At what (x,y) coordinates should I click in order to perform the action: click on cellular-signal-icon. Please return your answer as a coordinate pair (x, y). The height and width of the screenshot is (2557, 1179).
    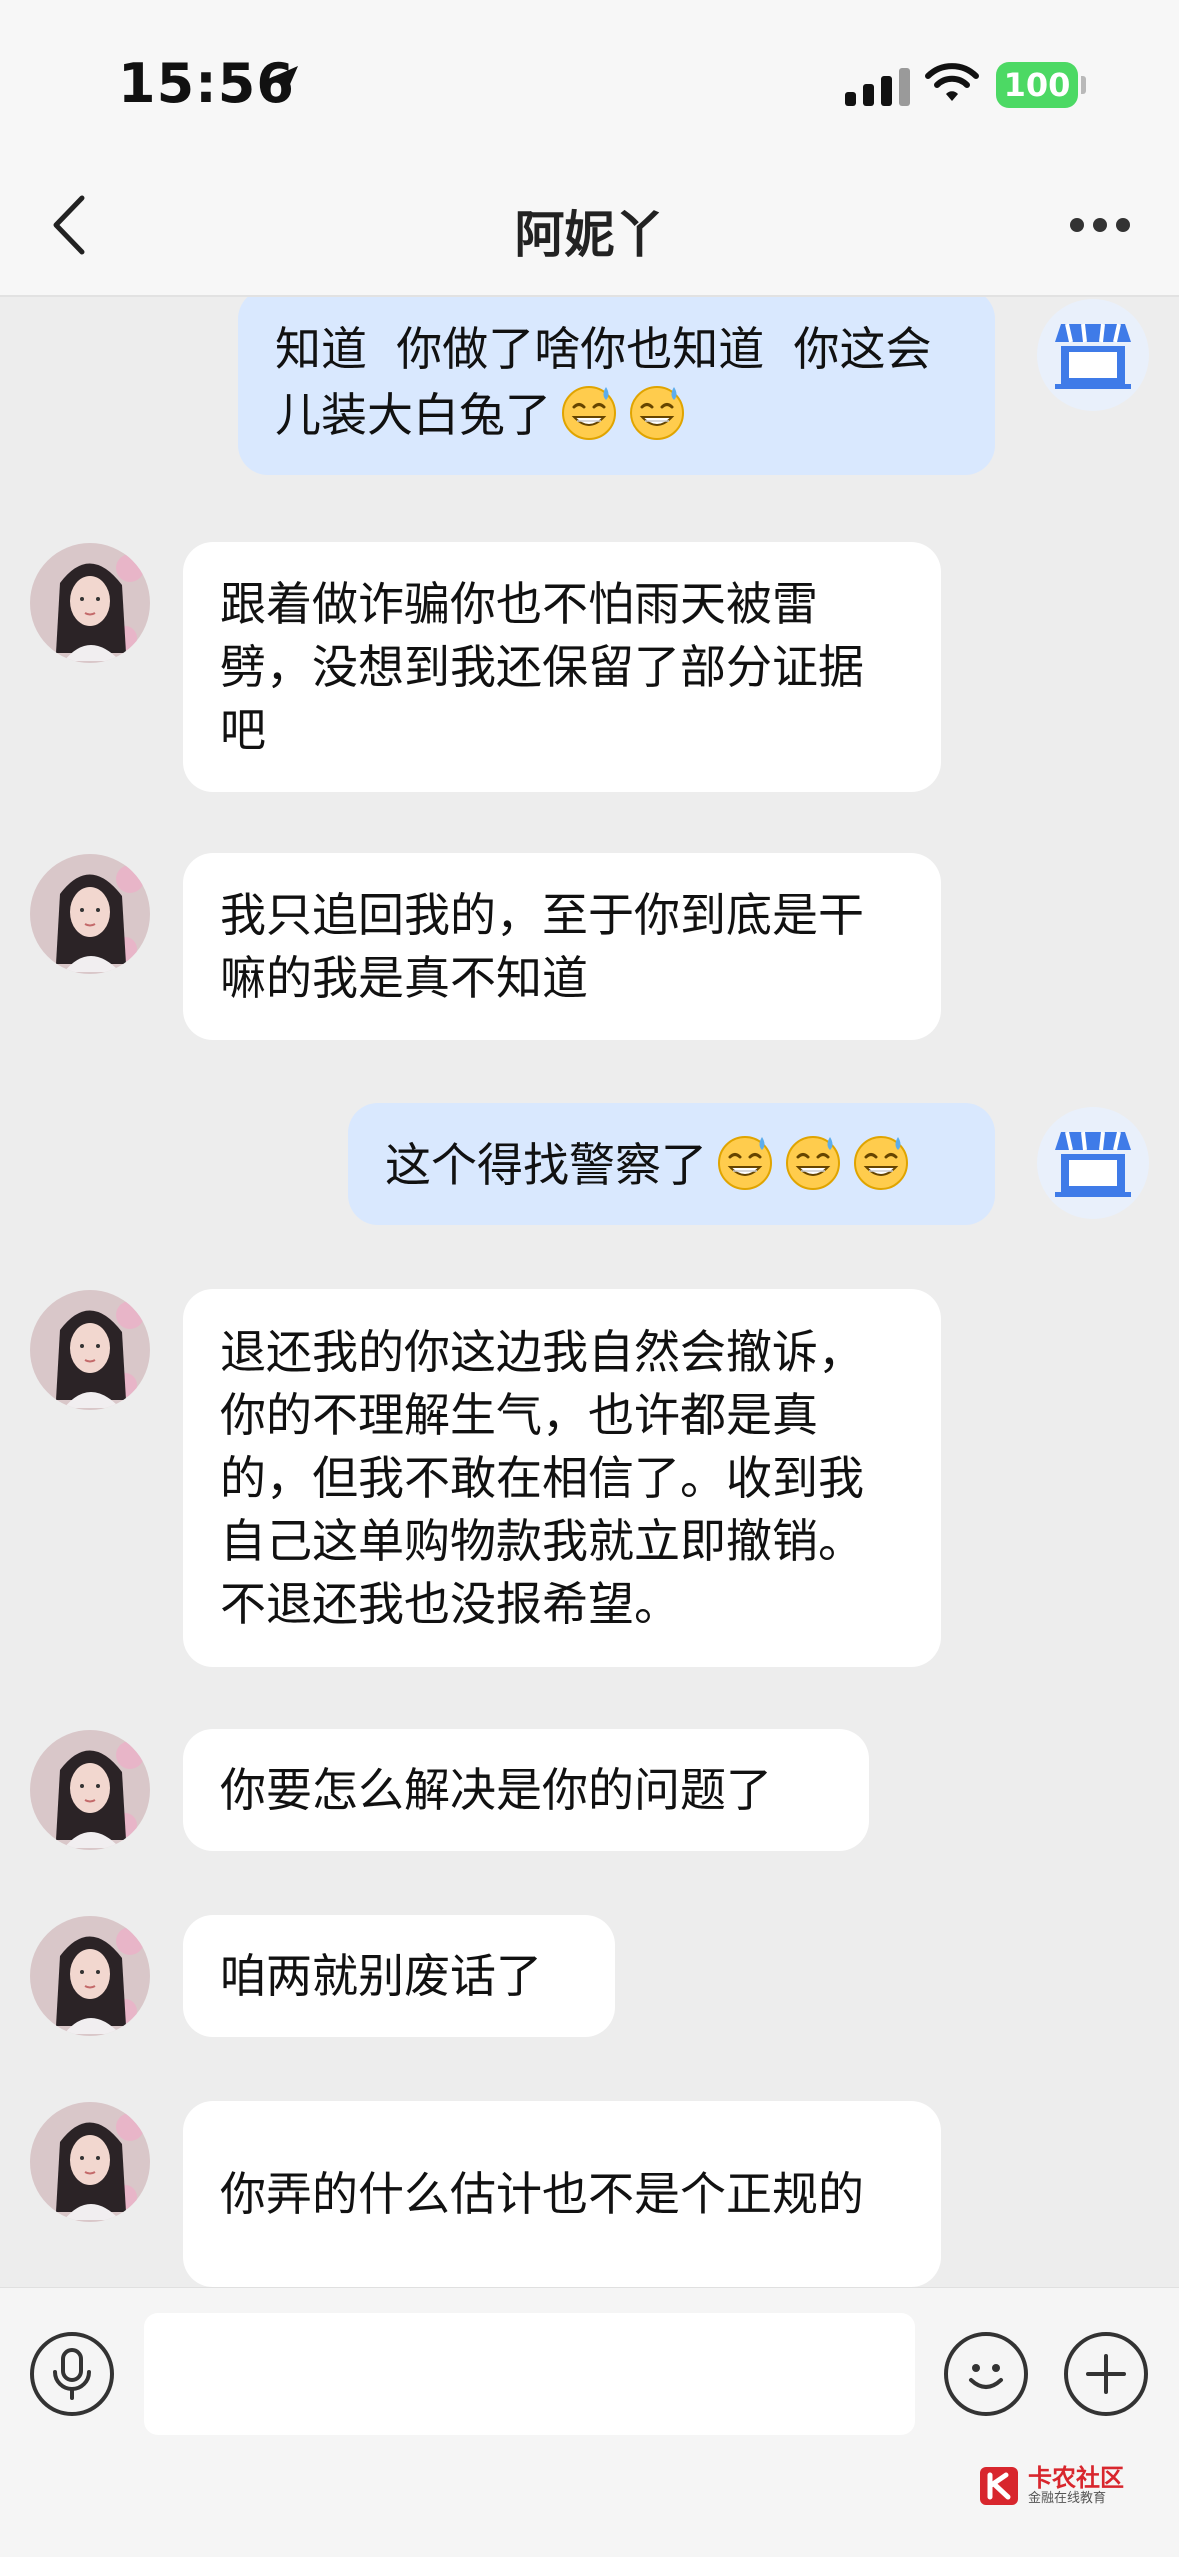
    Looking at the image, I should click on (877, 87).